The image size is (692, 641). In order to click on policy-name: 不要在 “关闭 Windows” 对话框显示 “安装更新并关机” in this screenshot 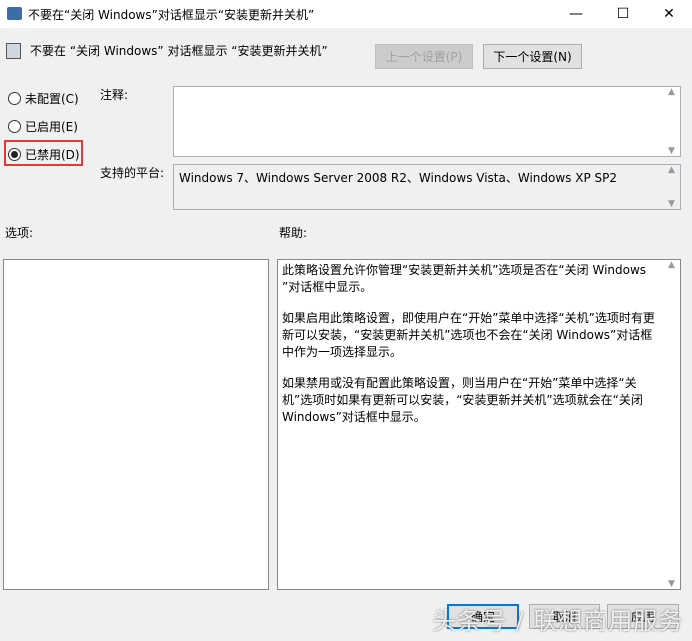, I will do `click(179, 51)`.